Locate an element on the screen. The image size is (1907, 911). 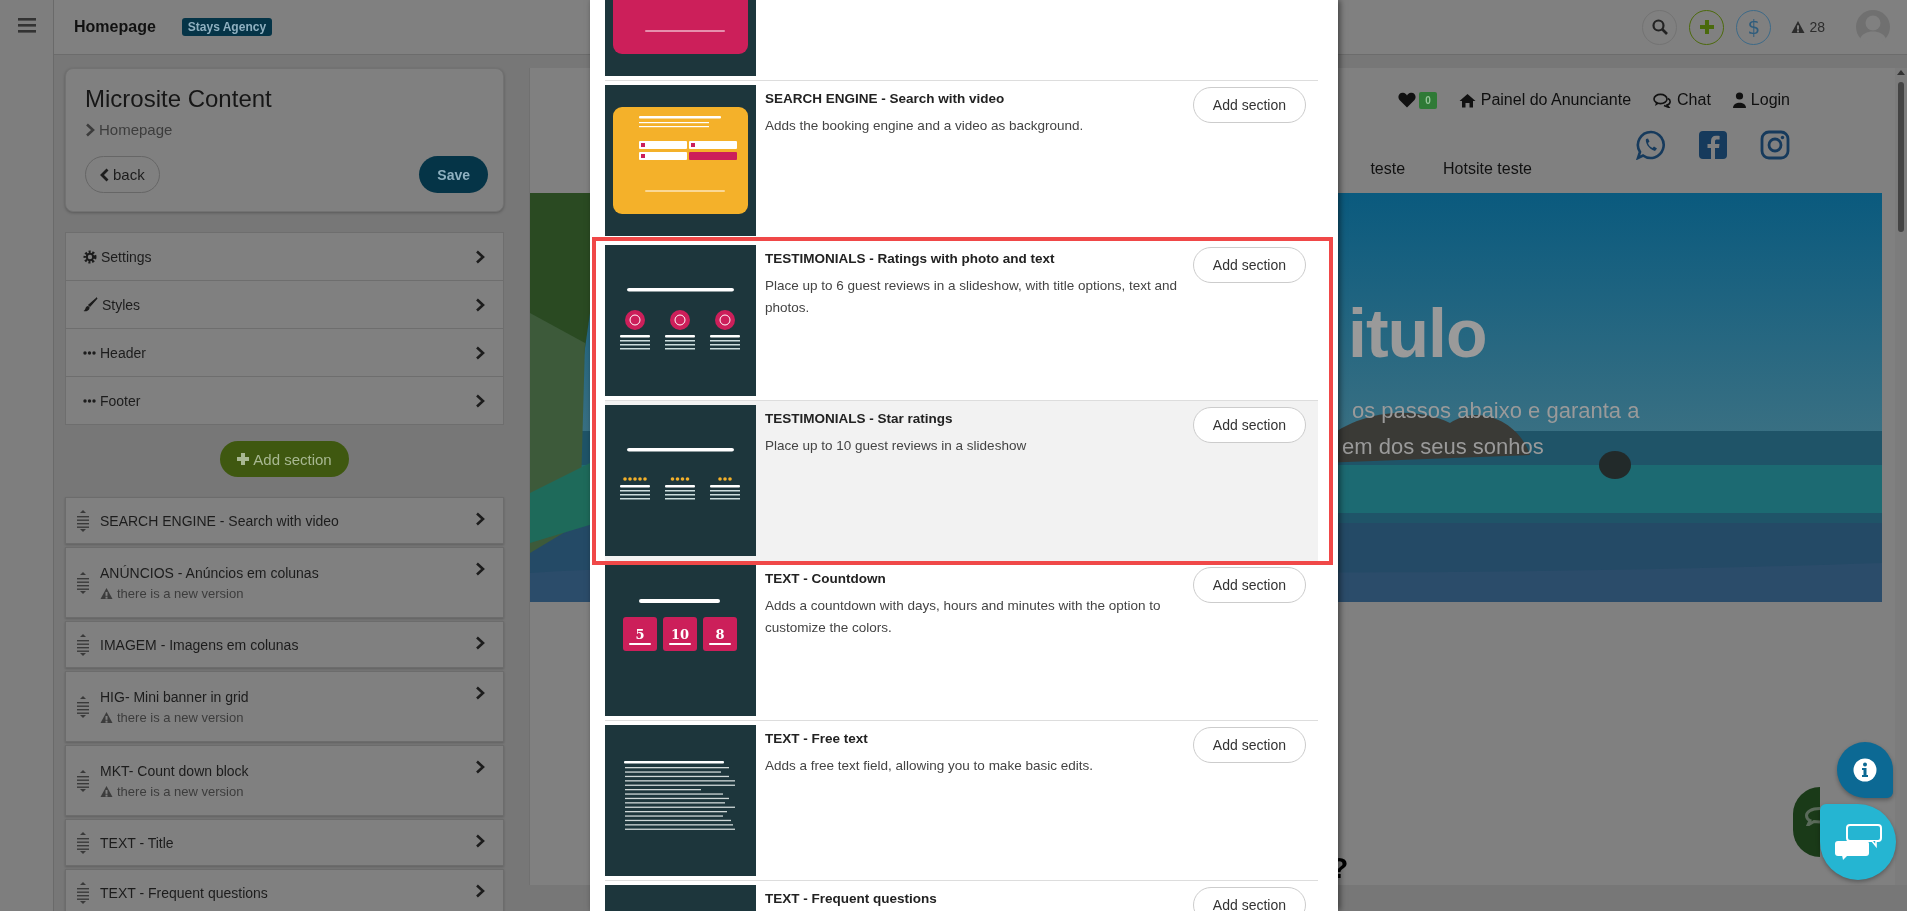
breadcrumb-link: Homepage is located at coordinates (136, 129).